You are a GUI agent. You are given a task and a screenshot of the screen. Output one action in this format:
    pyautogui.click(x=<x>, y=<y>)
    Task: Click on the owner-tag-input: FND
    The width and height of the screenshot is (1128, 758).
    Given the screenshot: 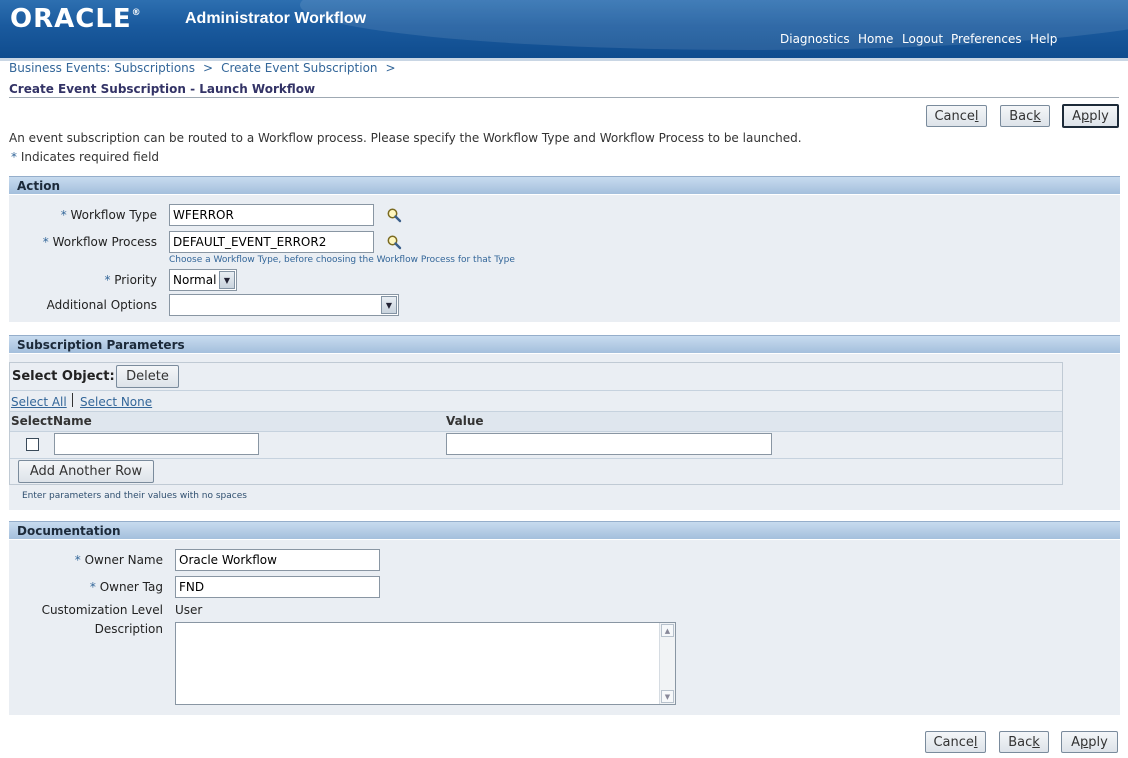 What is the action you would take?
    pyautogui.click(x=277, y=587)
    